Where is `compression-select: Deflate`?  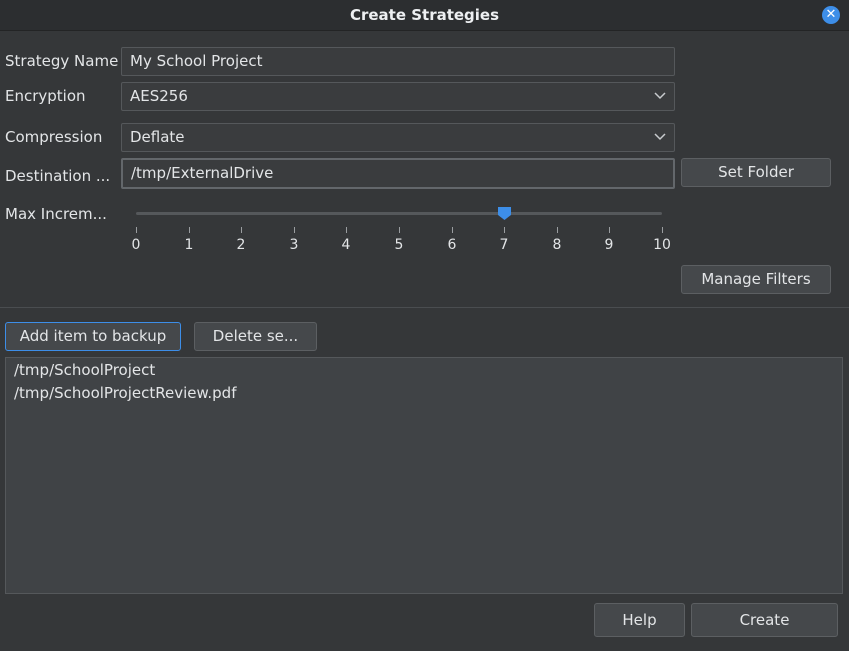 compression-select: Deflate is located at coordinates (398, 137).